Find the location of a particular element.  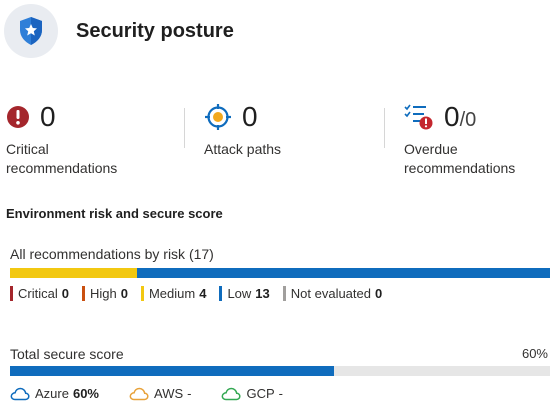

risk-legend: Critical 0 High 0 Medium 4 Low 13 Not evaluated 0 is located at coordinates (202, 293).